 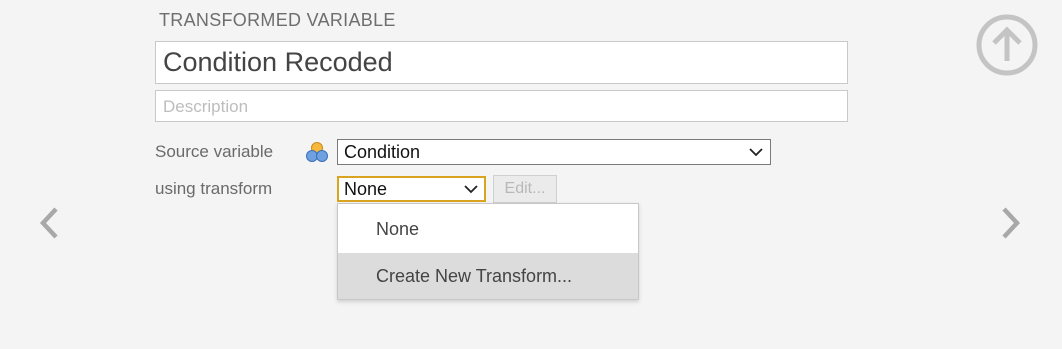 I want to click on transform-value: None, so click(x=366, y=189).